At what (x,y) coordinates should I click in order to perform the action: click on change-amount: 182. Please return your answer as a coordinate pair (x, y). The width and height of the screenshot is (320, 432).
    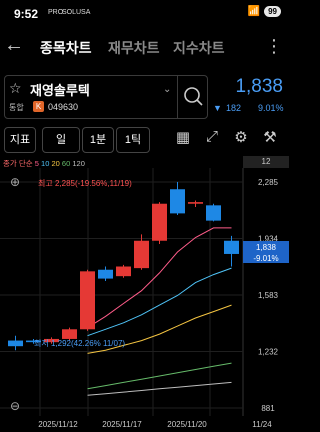
    Looking at the image, I should click on (234, 108).